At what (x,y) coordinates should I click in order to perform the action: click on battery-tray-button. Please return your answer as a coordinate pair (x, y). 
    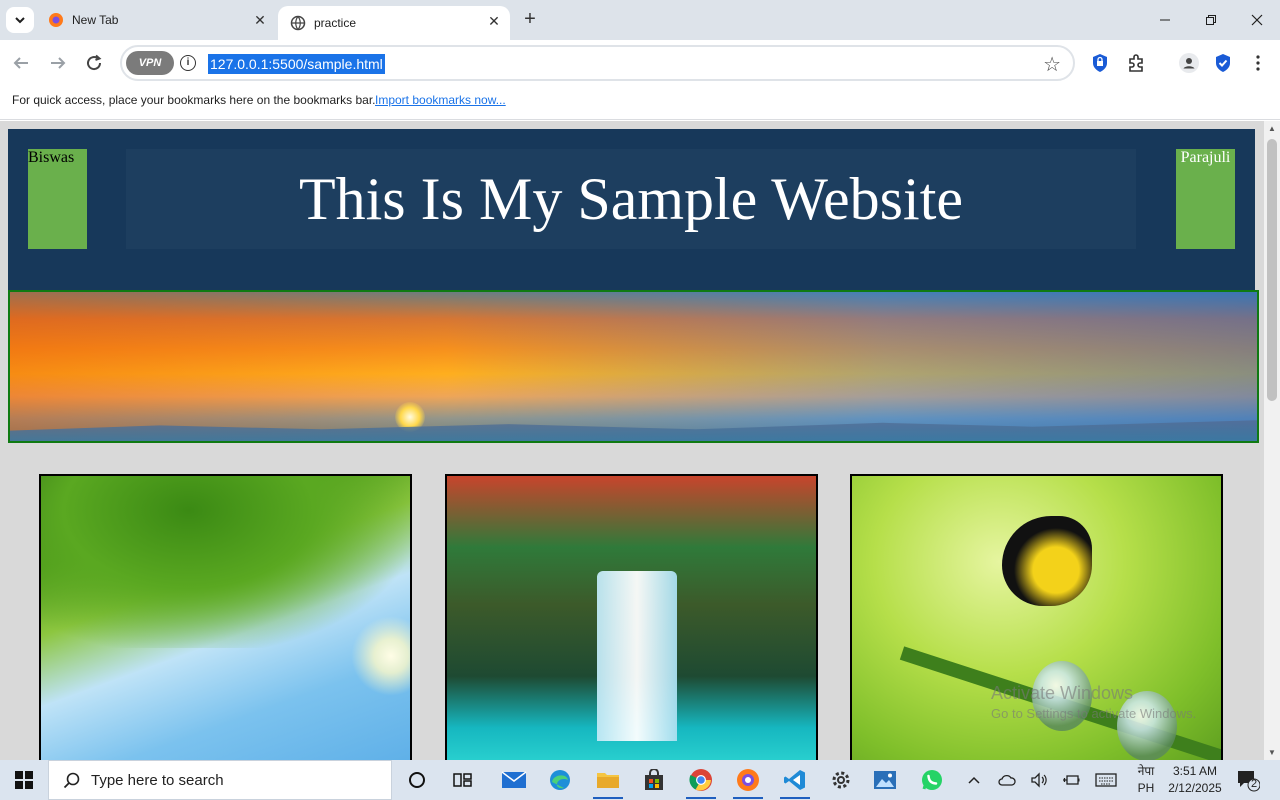
    Looking at the image, I should click on (1071, 780).